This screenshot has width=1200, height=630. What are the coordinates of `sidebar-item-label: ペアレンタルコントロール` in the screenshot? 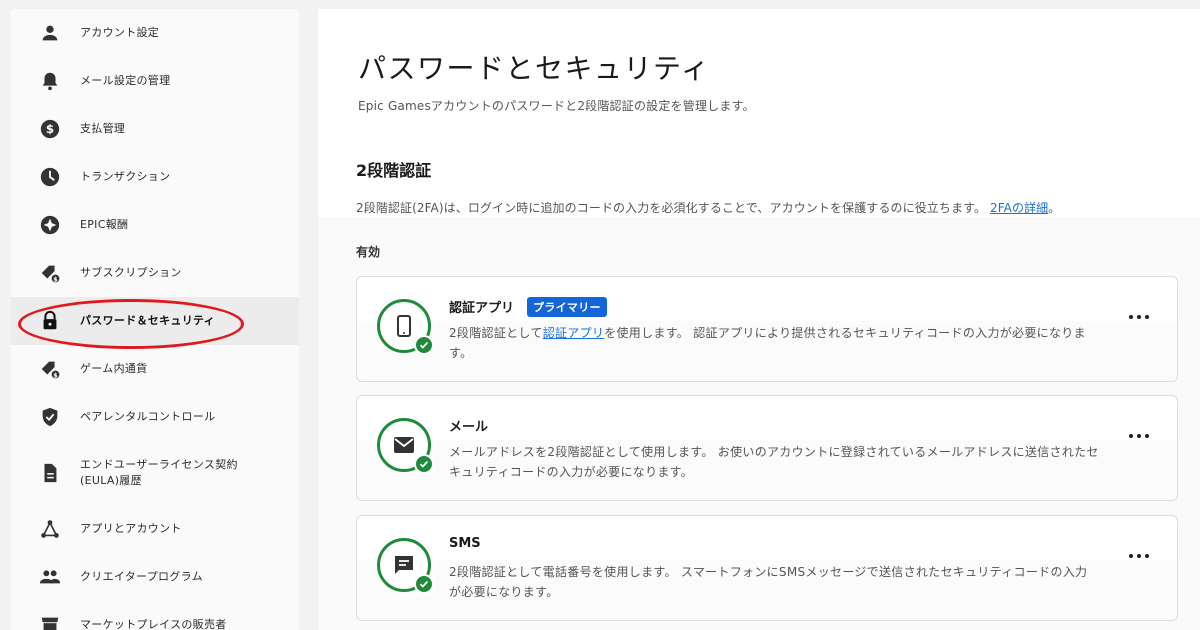 It's located at (148, 416).